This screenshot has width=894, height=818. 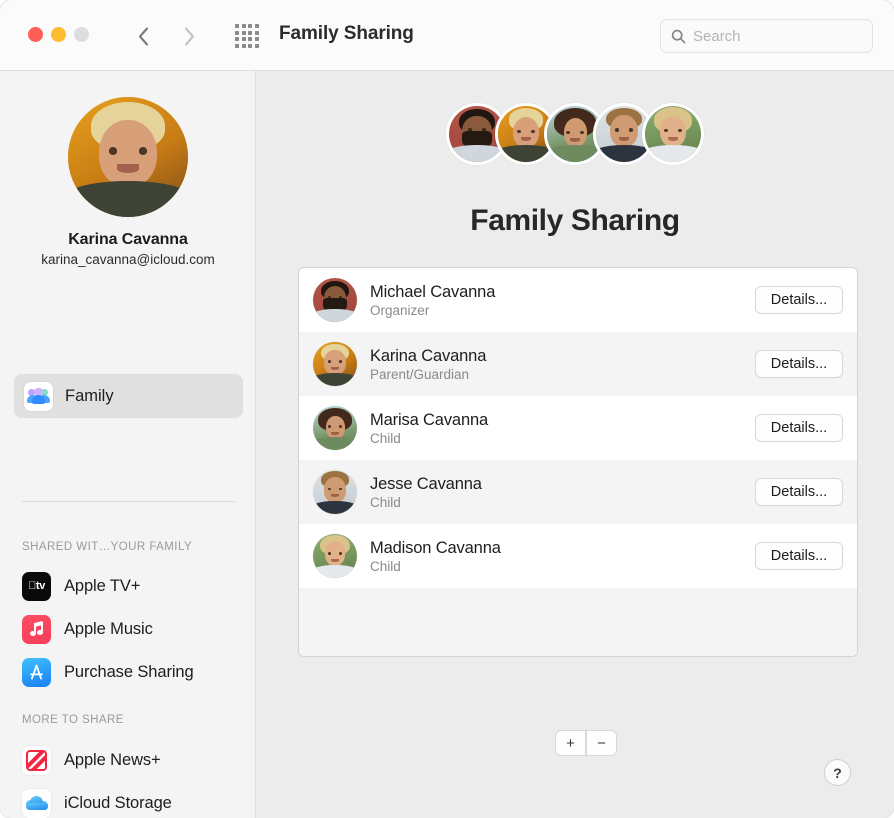 What do you see at coordinates (773, 36) in the screenshot?
I see `search-input` at bounding box center [773, 36].